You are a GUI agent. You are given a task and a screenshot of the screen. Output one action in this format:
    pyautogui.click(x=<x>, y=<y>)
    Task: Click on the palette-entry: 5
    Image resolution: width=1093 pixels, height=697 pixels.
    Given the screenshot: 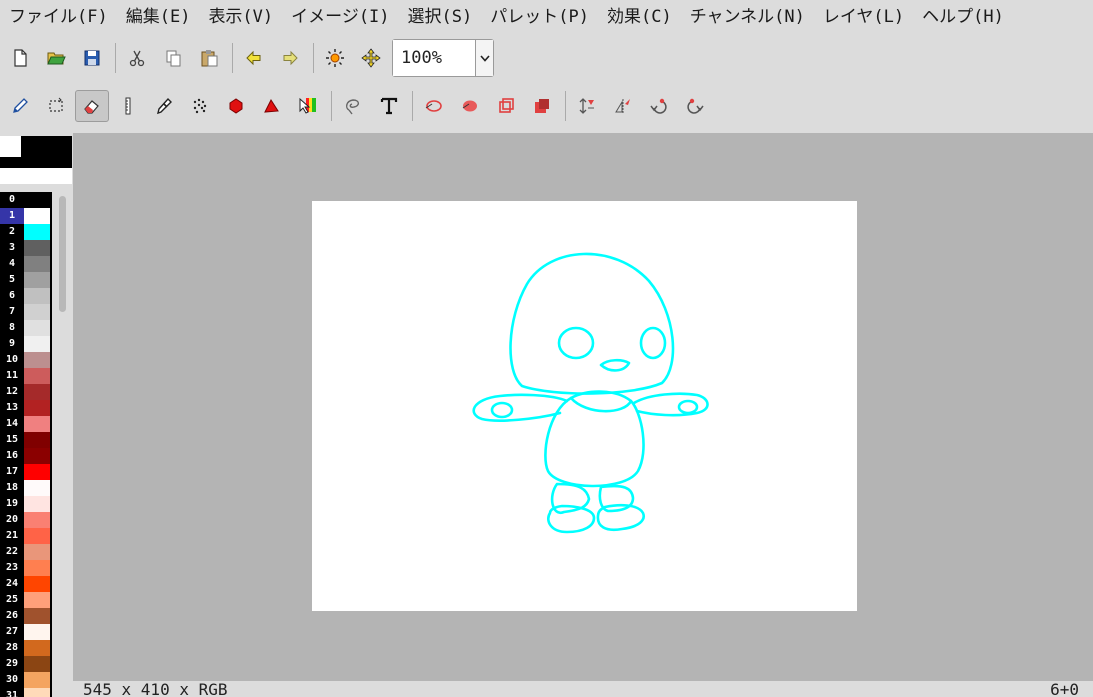 What is the action you would take?
    pyautogui.click(x=26, y=280)
    